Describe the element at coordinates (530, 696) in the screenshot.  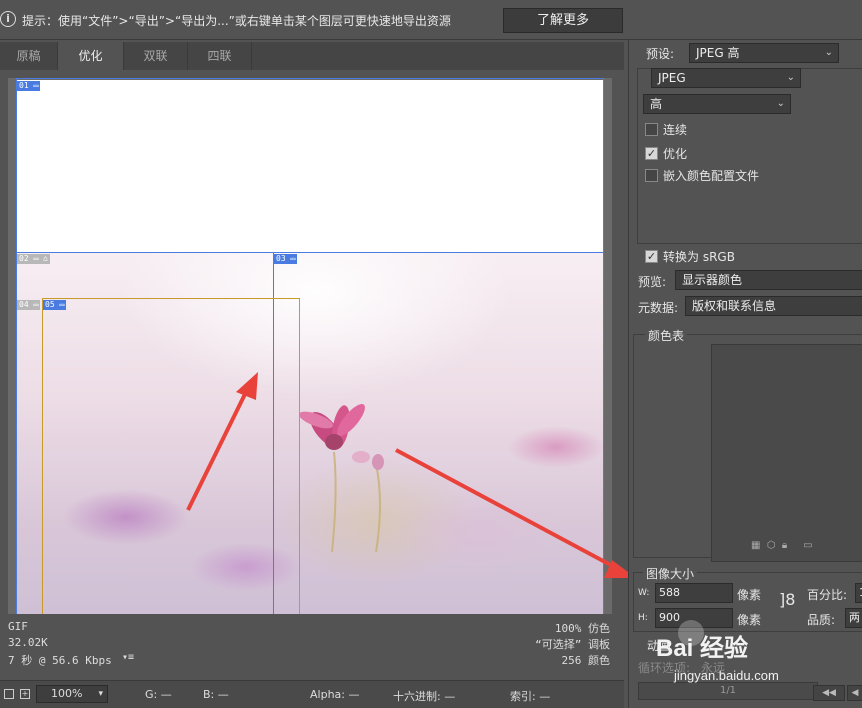
I see `index-readout: 索引: —` at that location.